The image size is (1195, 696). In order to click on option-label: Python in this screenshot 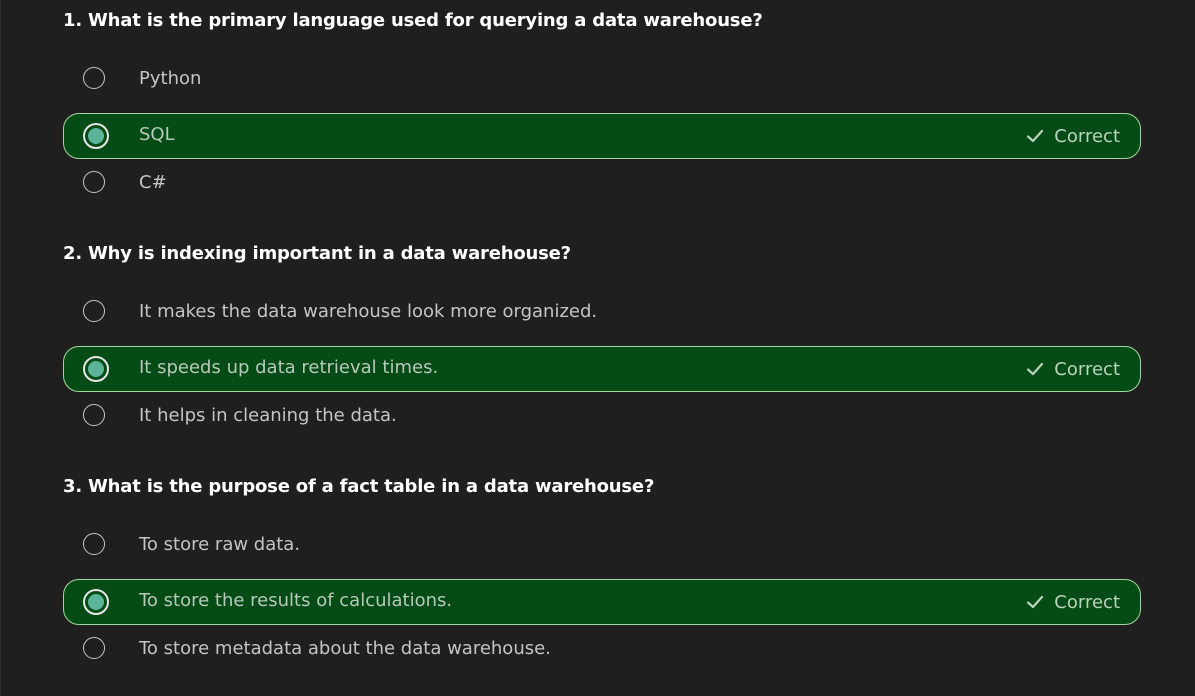, I will do `click(170, 78)`.